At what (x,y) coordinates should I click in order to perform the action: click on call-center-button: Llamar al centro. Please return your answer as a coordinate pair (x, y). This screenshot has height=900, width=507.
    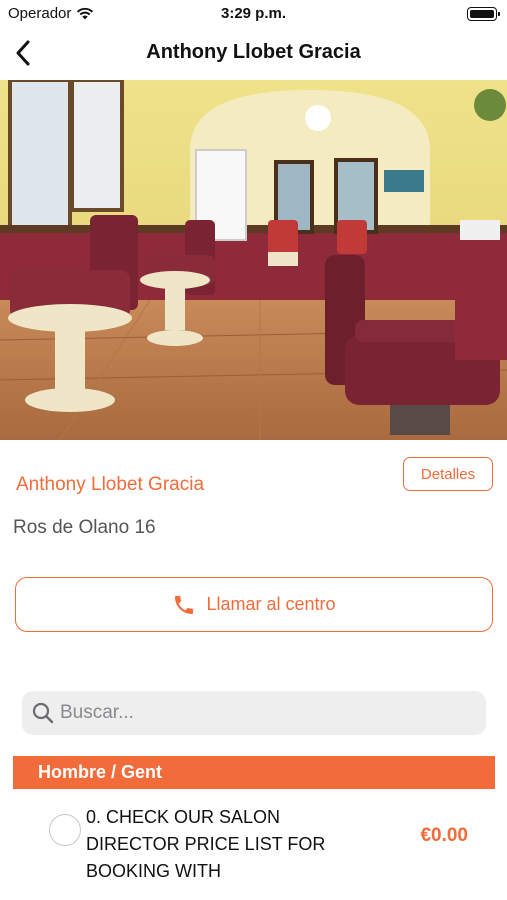
    Looking at the image, I should click on (254, 604).